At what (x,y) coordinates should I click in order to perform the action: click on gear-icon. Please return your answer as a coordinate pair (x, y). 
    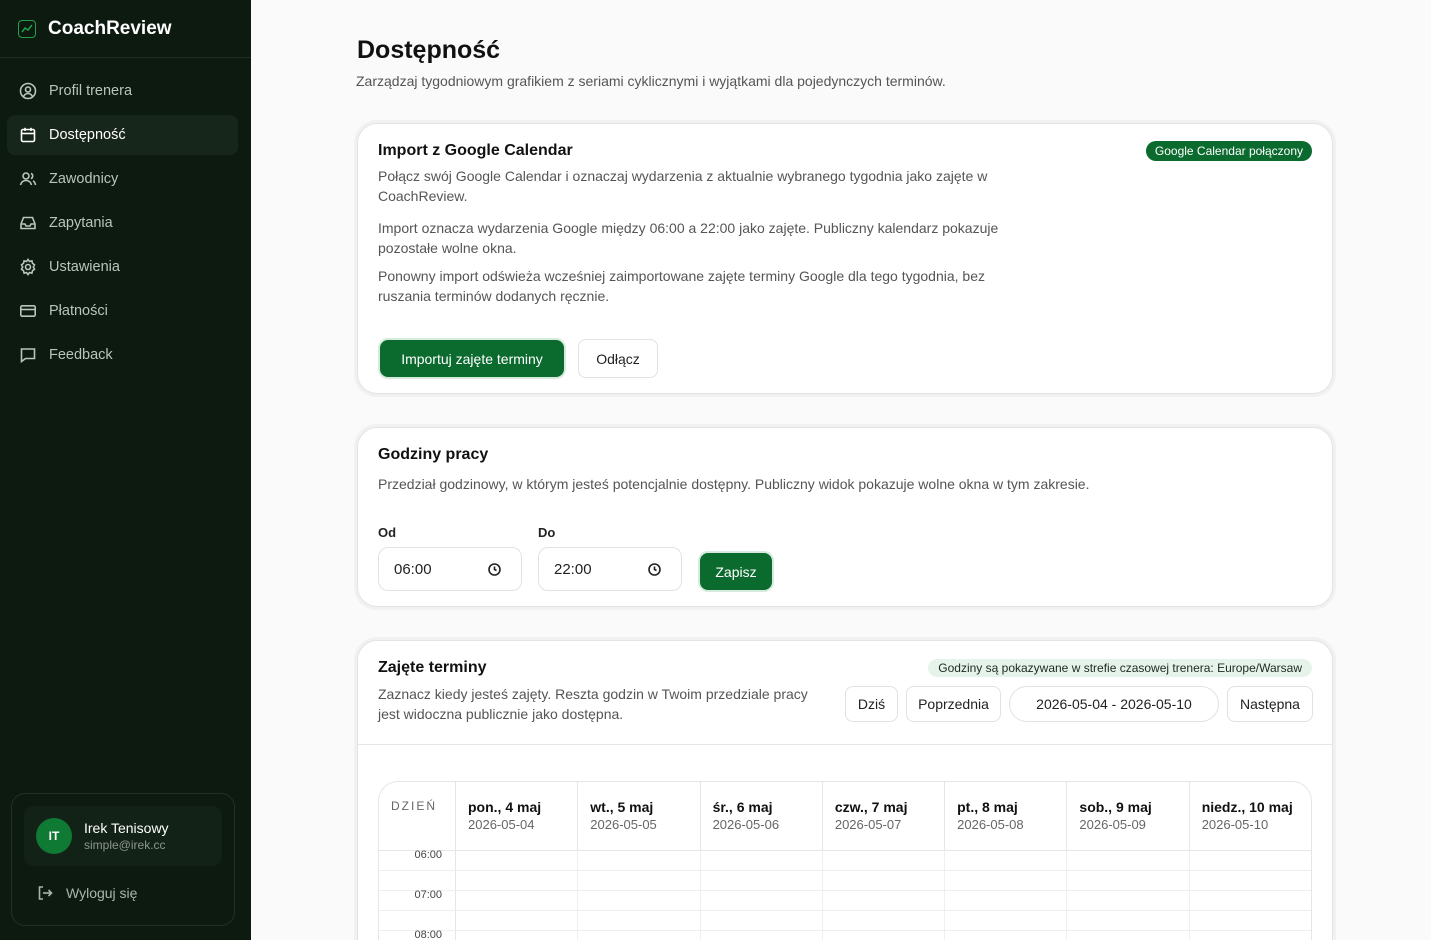
    Looking at the image, I should click on (28, 267).